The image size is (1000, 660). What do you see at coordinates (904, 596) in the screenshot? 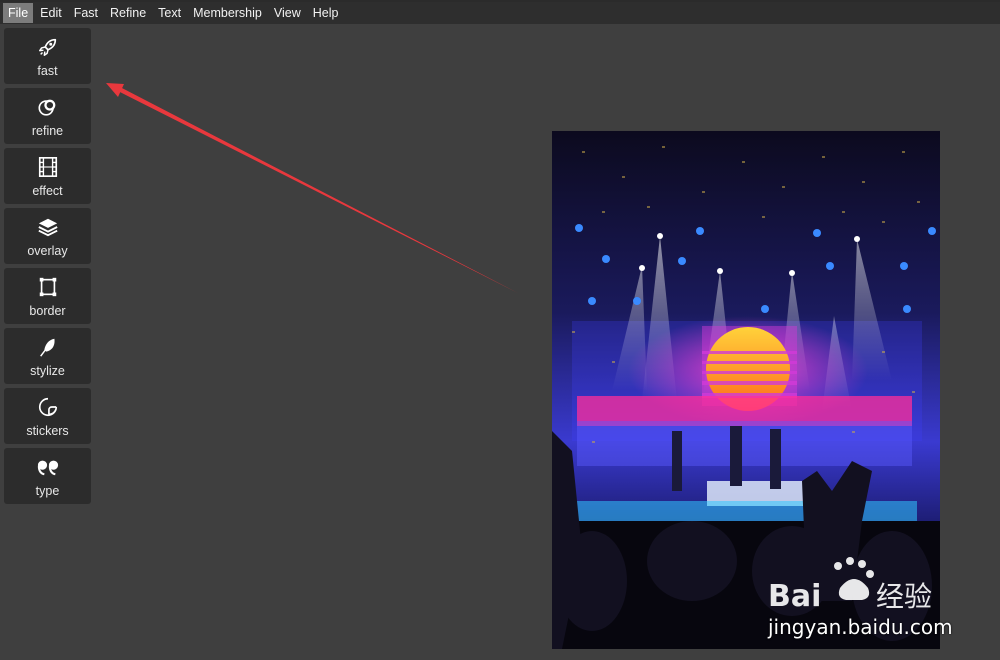
I see `svg-text: 经验` at bounding box center [904, 596].